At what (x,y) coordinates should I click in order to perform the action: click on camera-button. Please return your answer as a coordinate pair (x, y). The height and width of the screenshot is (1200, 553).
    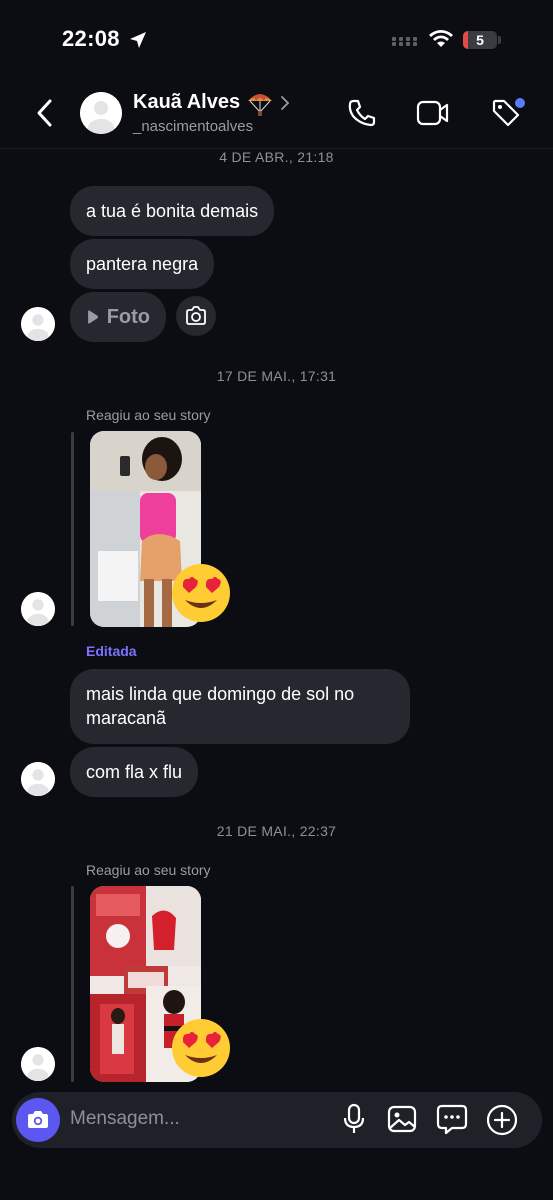
    Looking at the image, I should click on (38, 1120).